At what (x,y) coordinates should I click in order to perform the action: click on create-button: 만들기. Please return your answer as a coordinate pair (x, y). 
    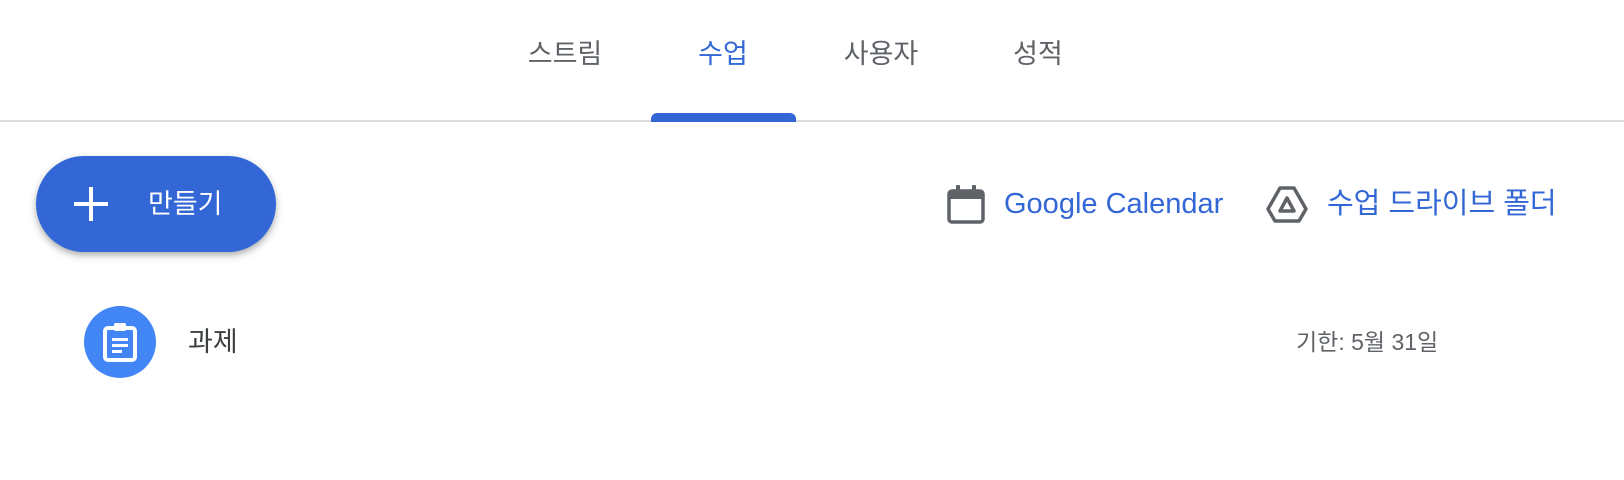
    Looking at the image, I should click on (156, 204).